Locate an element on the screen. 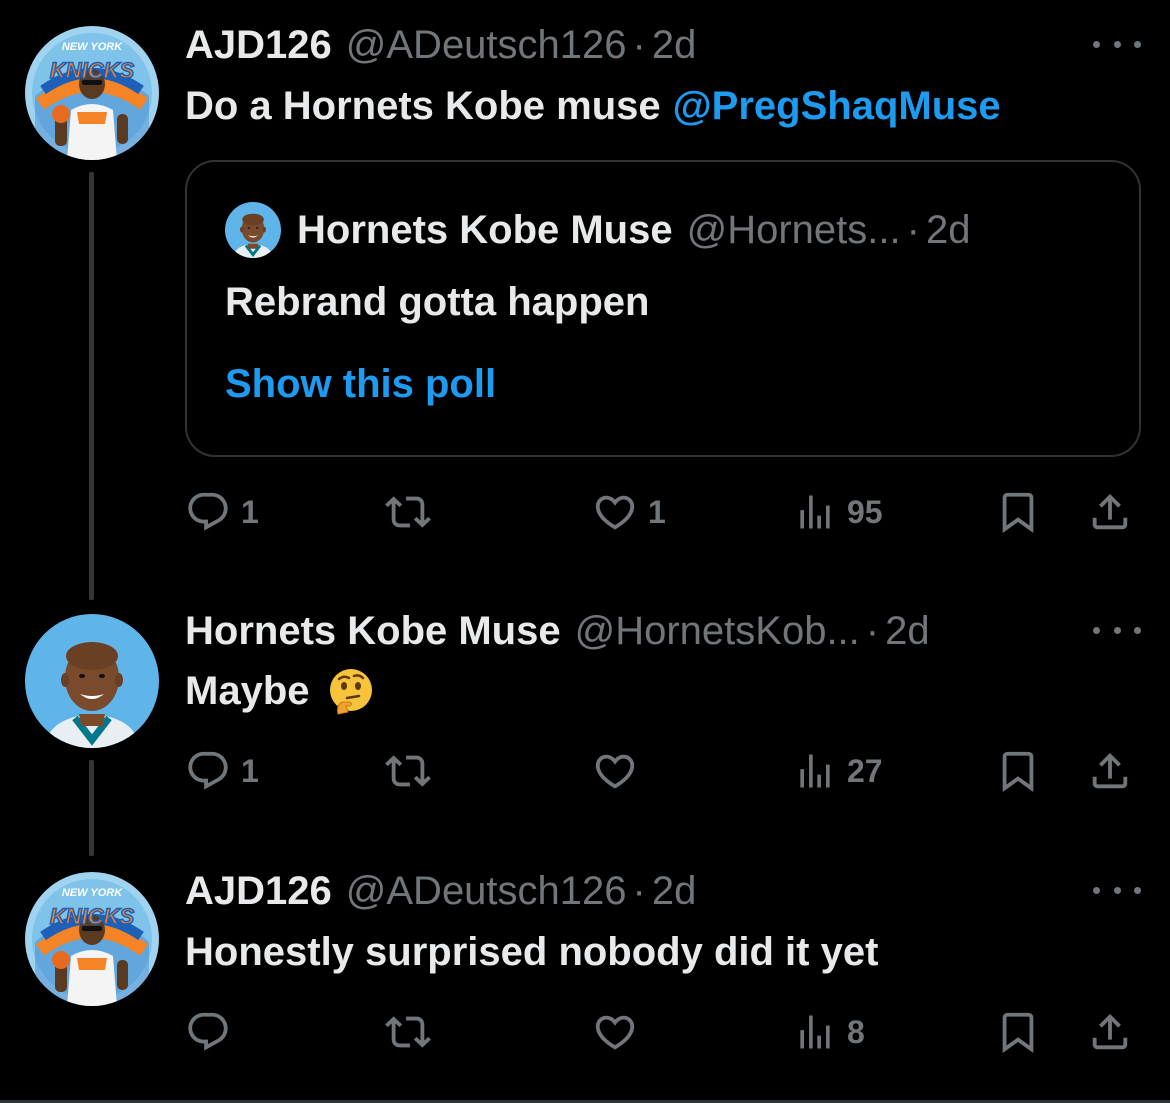 The image size is (1170, 1103). show-poll-link: Show this poll is located at coordinates (360, 384).